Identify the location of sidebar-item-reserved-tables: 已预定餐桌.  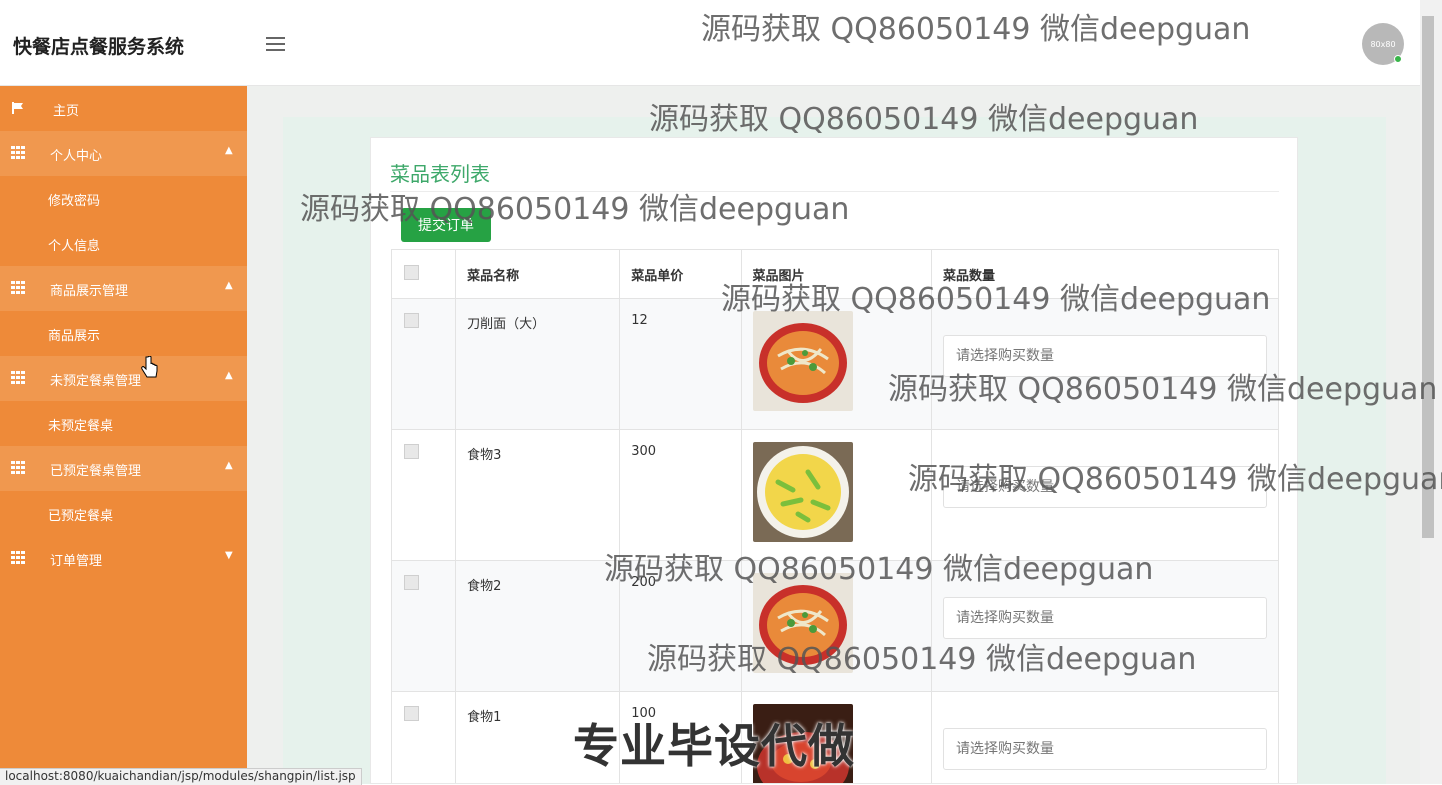
(123, 513).